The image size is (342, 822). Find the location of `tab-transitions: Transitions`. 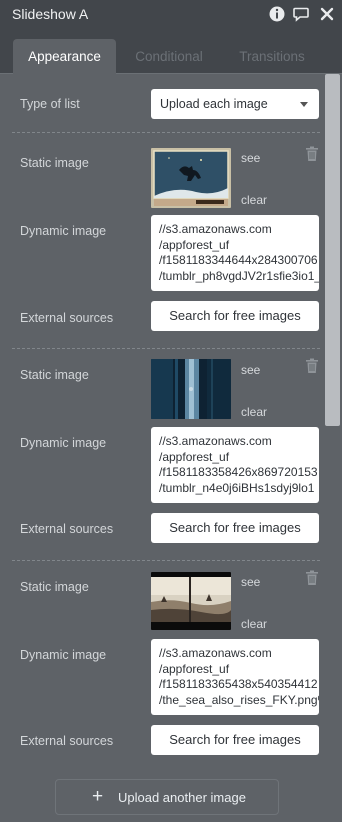

tab-transitions: Transitions is located at coordinates (272, 56).